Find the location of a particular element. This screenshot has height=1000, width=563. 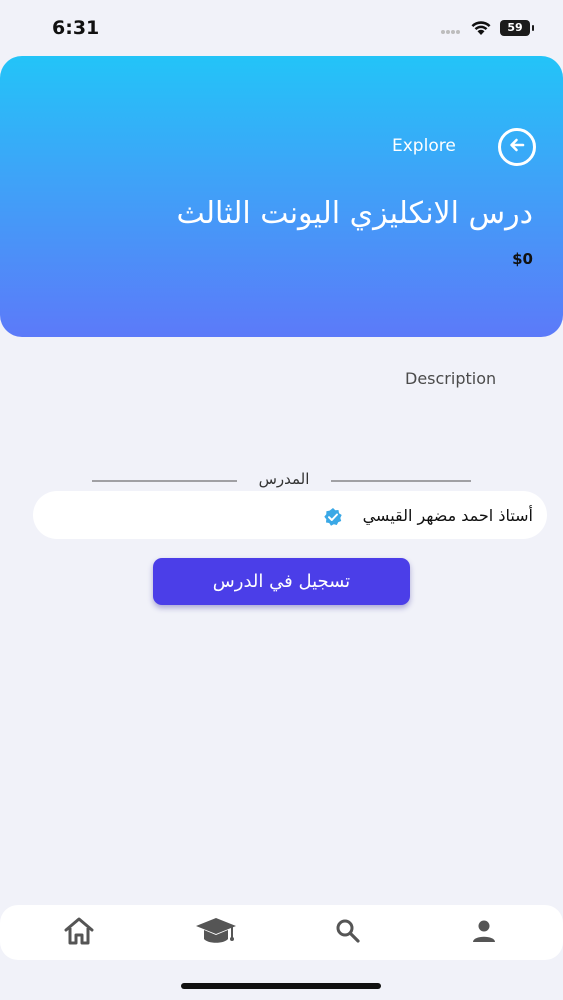

back-button is located at coordinates (517, 147).